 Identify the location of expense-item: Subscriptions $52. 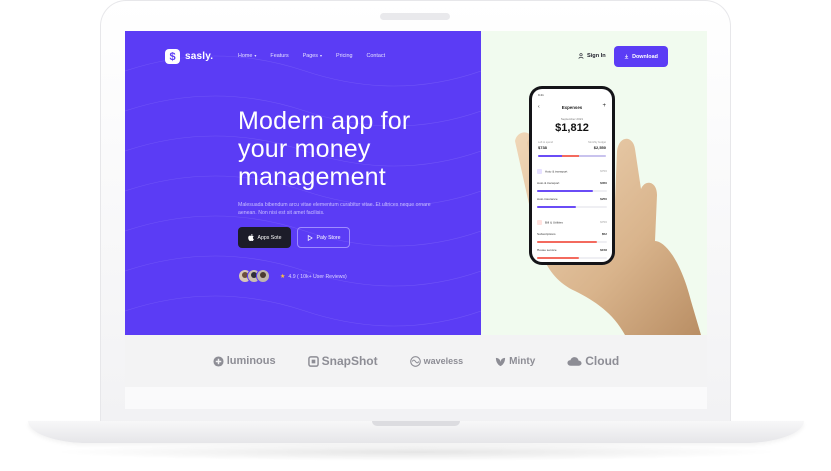
(572, 234).